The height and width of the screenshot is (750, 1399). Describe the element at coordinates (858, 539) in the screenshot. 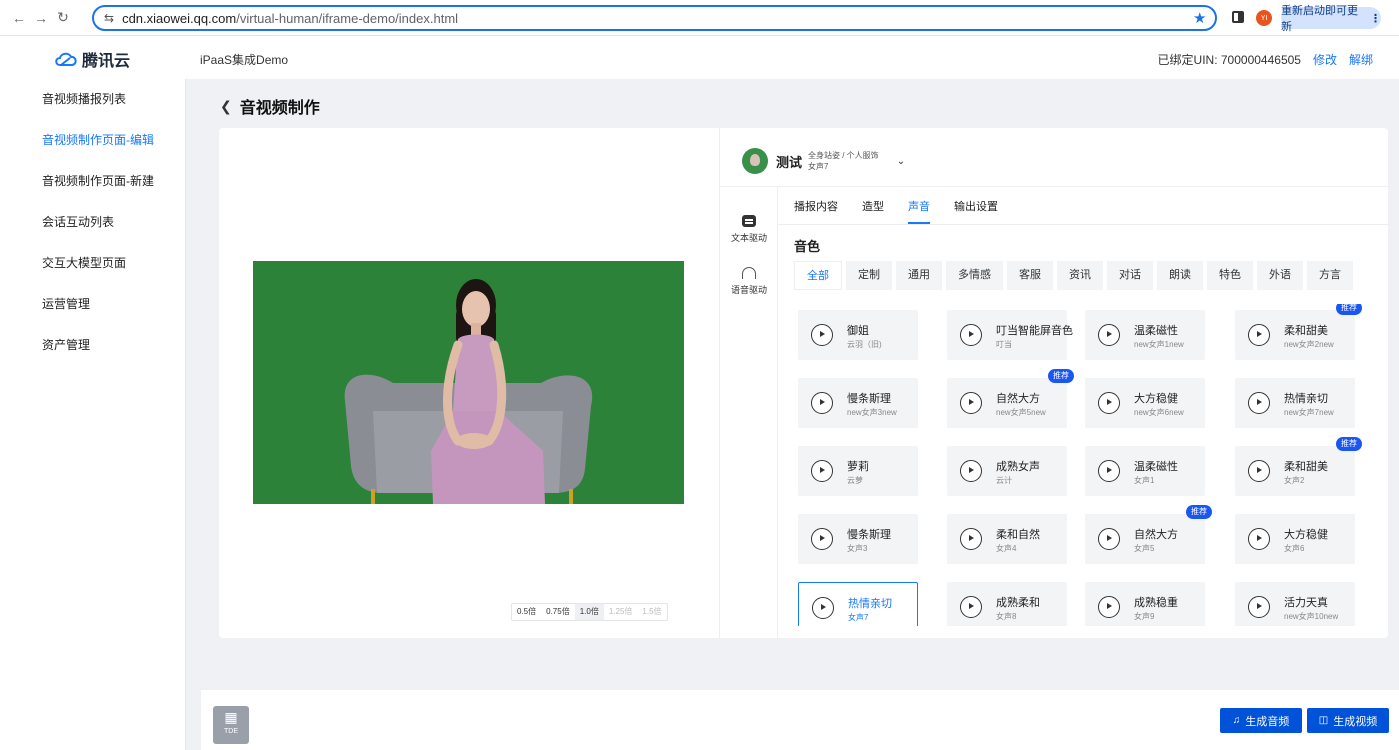

I see `voice-card: 慢条斯理 女声3` at that location.